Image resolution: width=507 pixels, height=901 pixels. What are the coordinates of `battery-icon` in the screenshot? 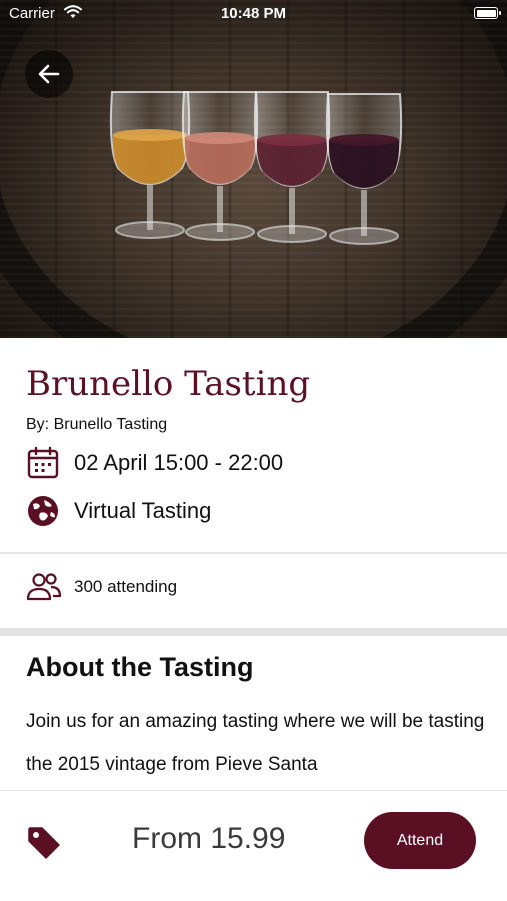 It's located at (487, 13).